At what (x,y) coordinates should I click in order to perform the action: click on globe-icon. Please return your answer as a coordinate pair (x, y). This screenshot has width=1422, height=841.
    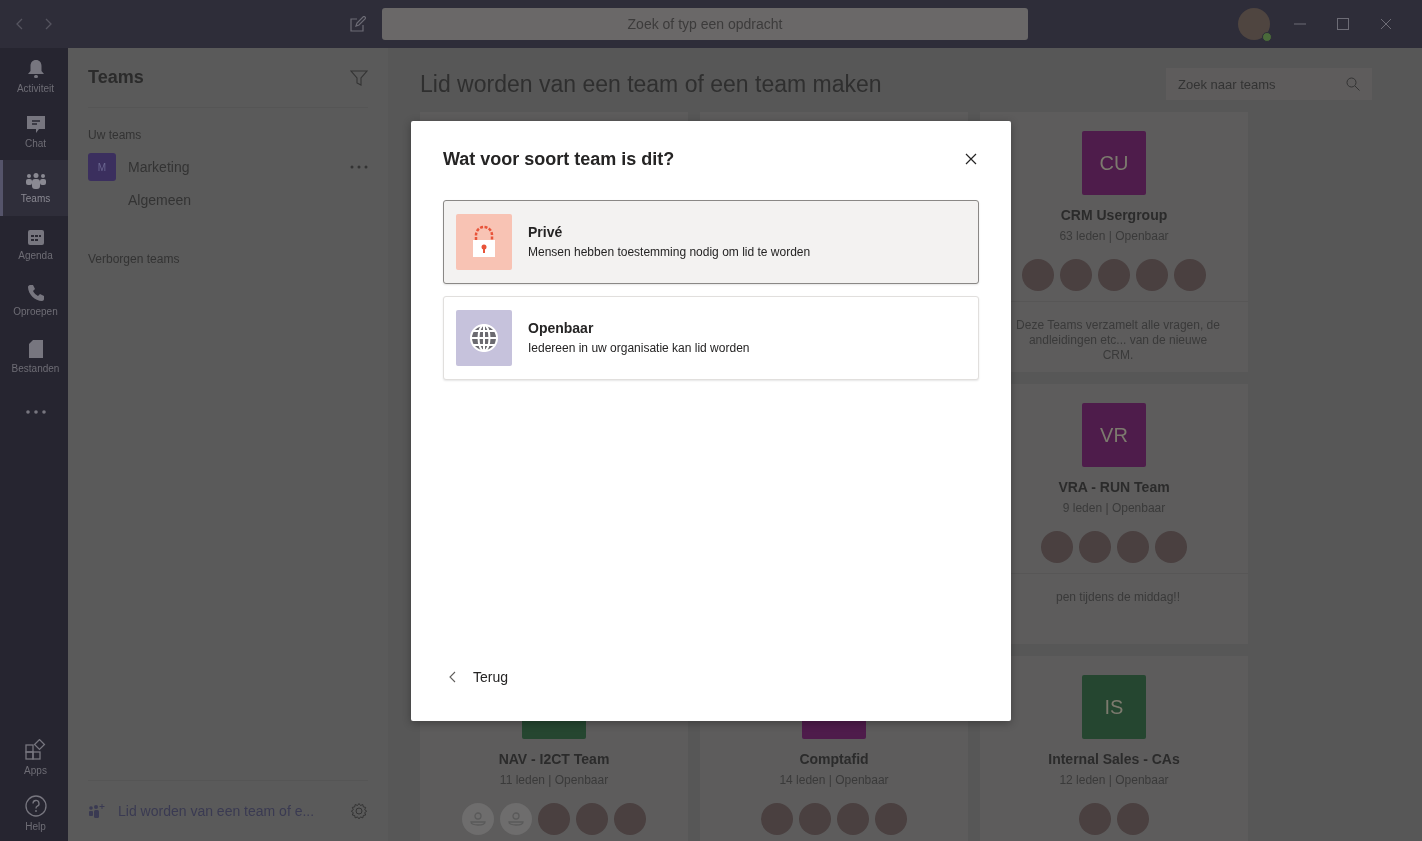
    Looking at the image, I should click on (484, 337).